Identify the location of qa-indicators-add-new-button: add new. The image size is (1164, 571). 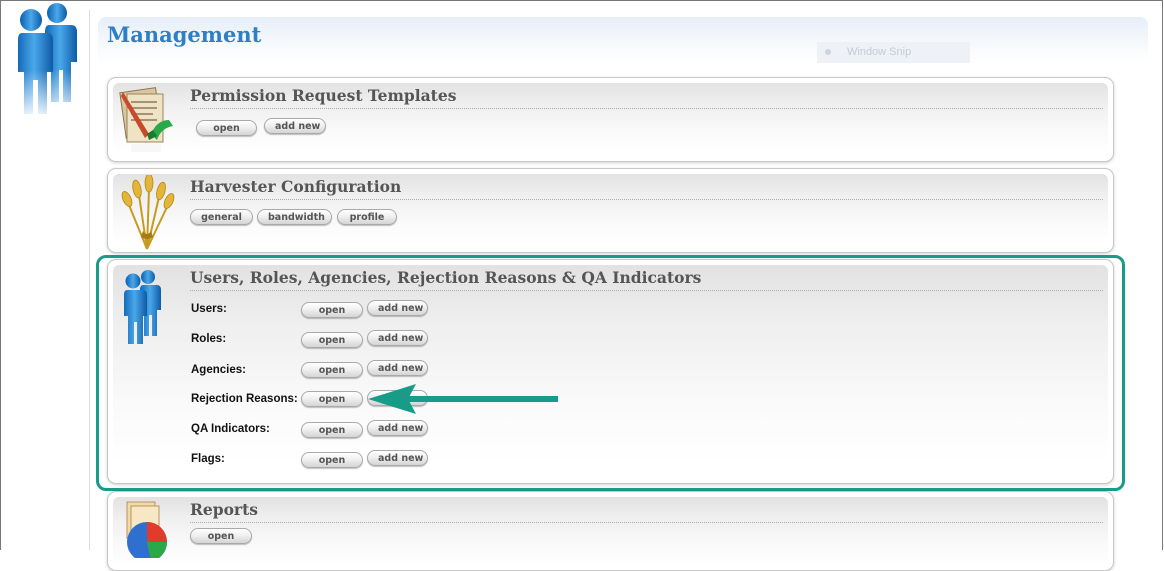
(397, 428).